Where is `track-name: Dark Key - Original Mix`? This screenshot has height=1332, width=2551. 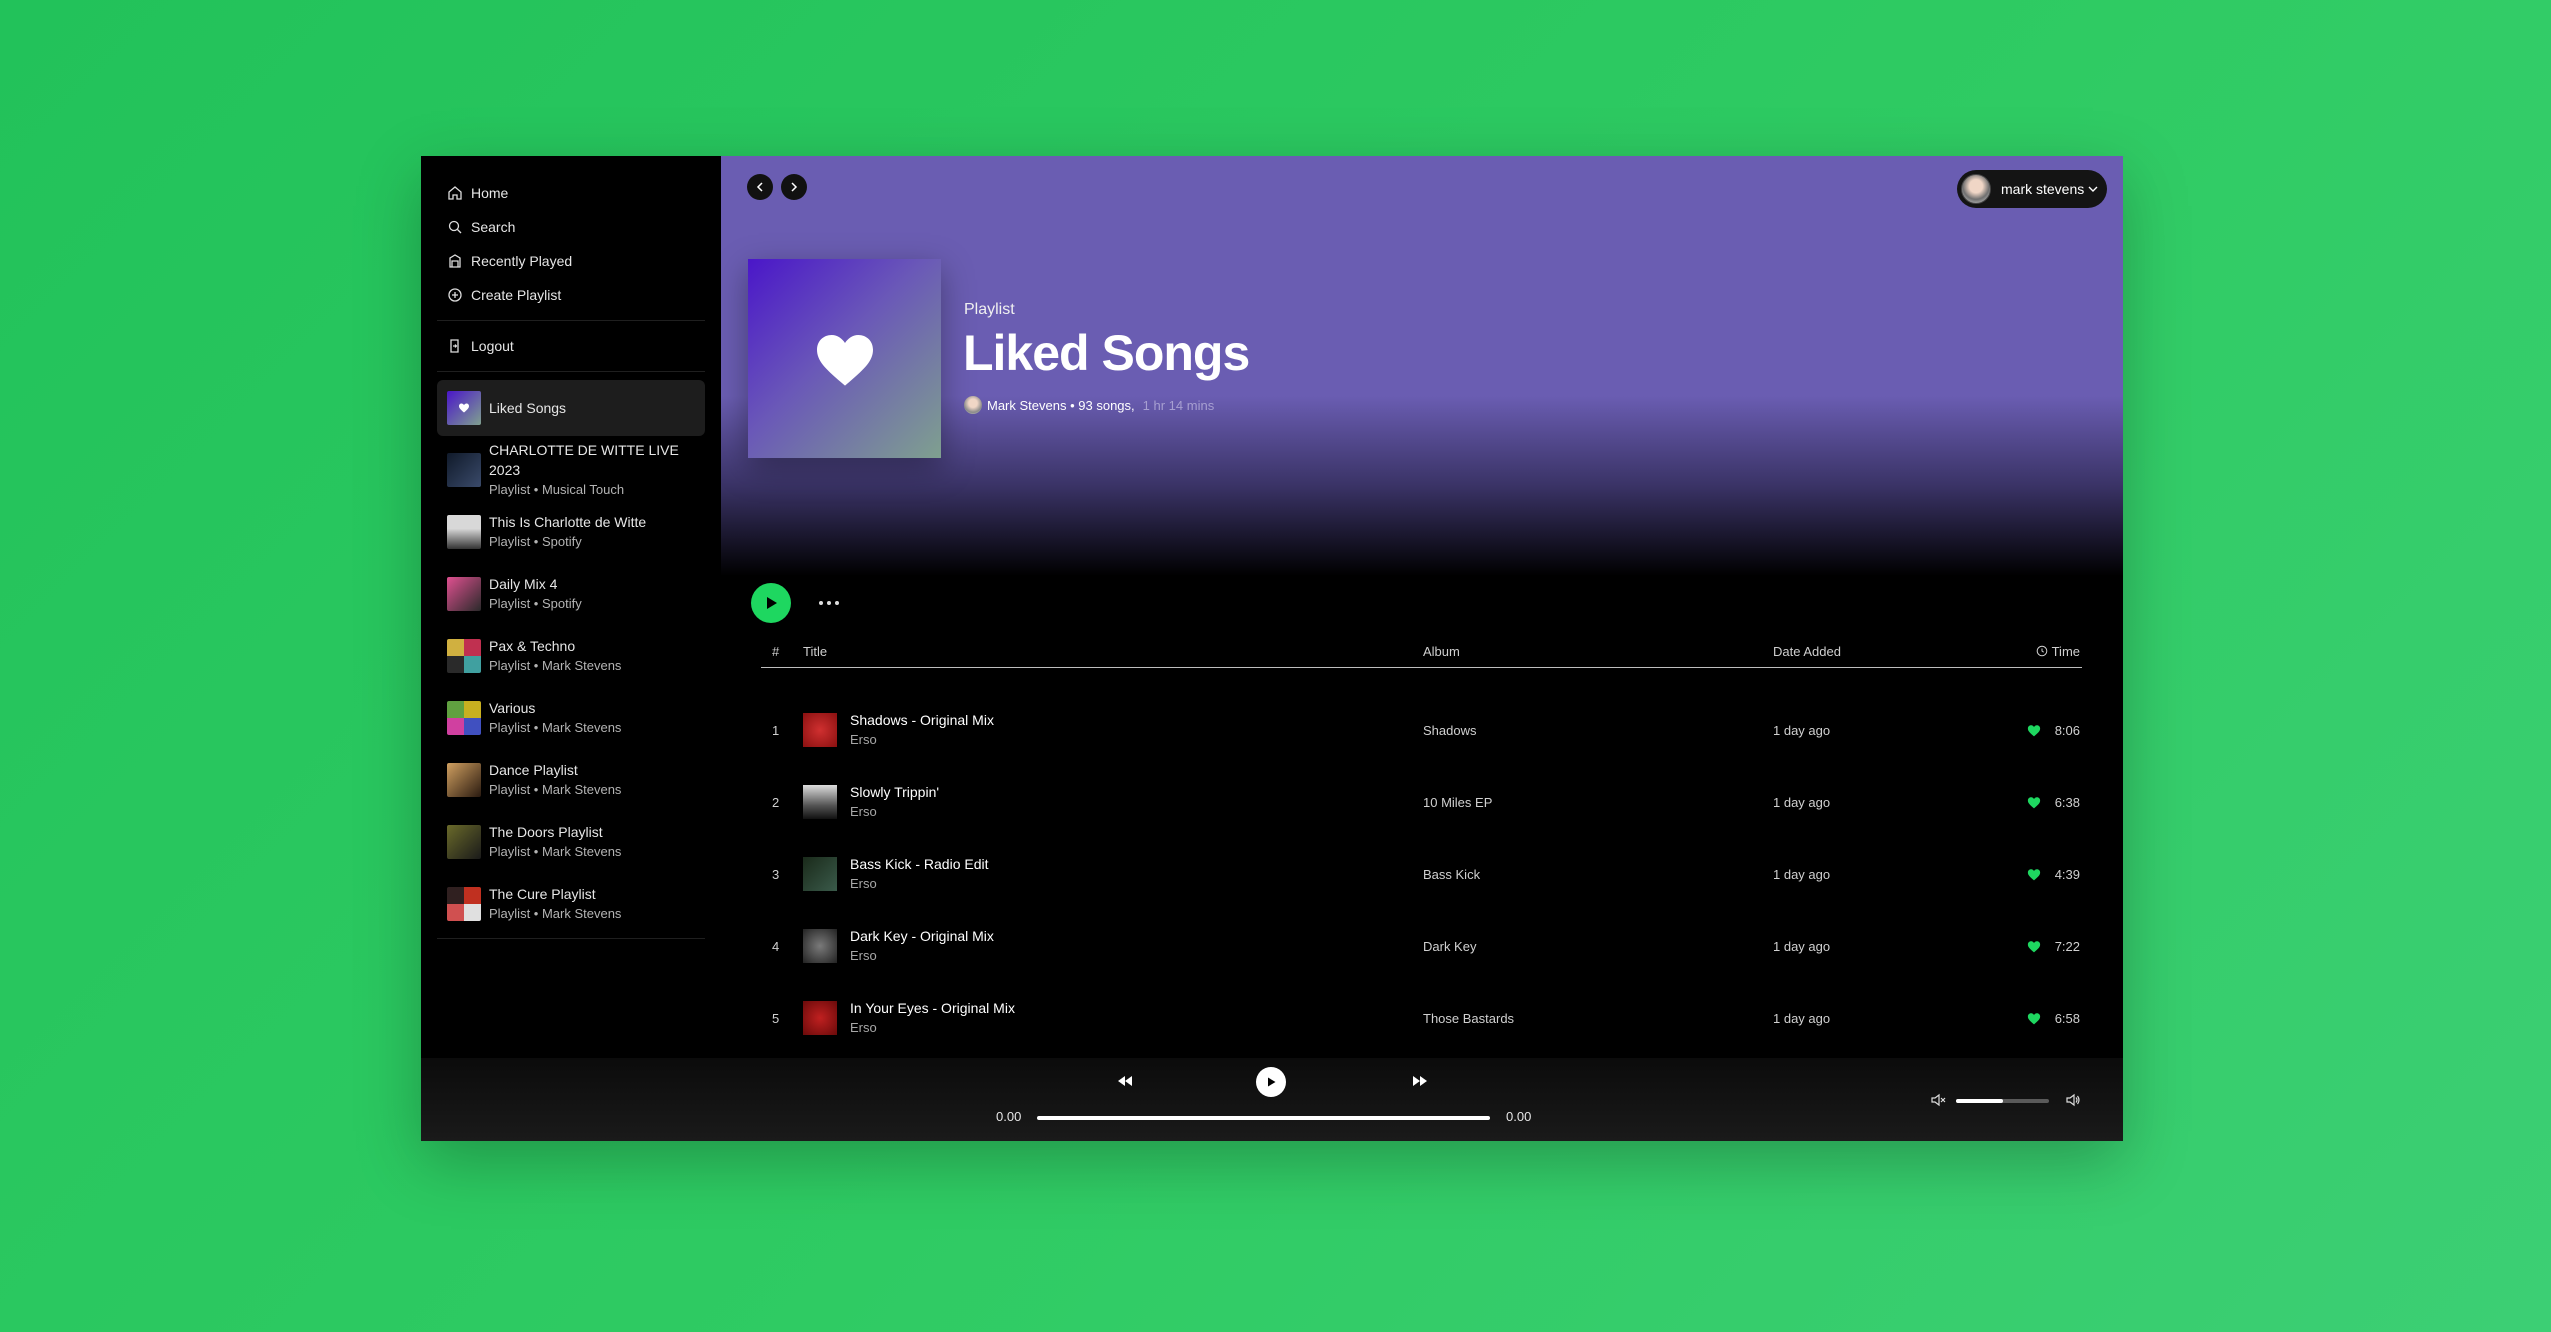 track-name: Dark Key - Original Mix is located at coordinates (922, 936).